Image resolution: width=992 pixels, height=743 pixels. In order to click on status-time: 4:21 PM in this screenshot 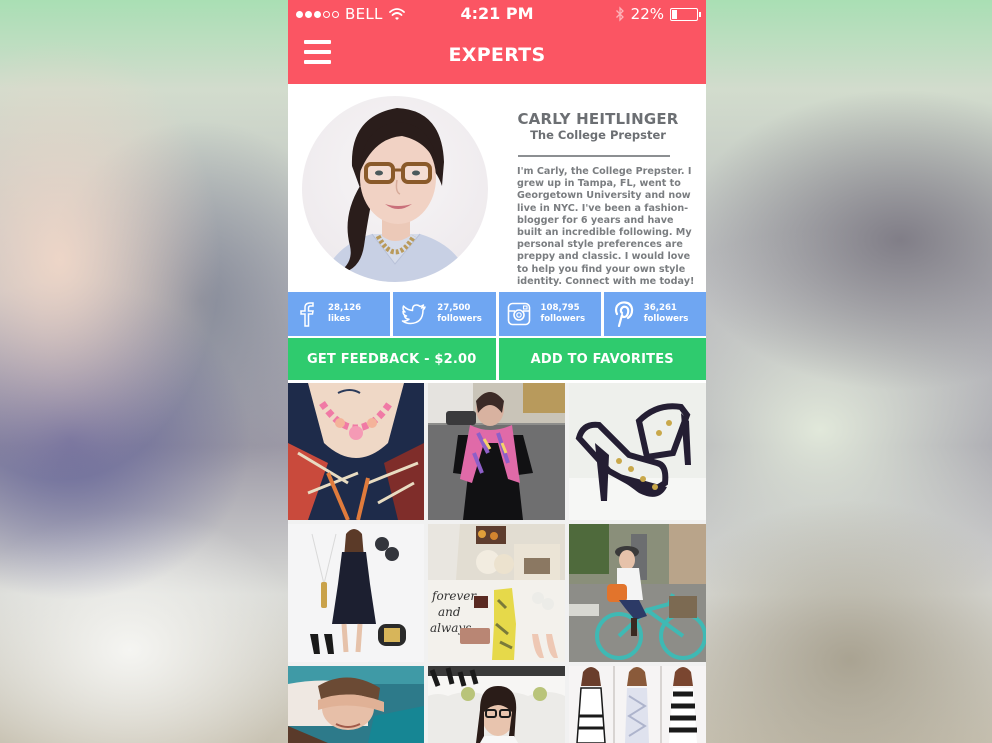, I will do `click(497, 13)`.